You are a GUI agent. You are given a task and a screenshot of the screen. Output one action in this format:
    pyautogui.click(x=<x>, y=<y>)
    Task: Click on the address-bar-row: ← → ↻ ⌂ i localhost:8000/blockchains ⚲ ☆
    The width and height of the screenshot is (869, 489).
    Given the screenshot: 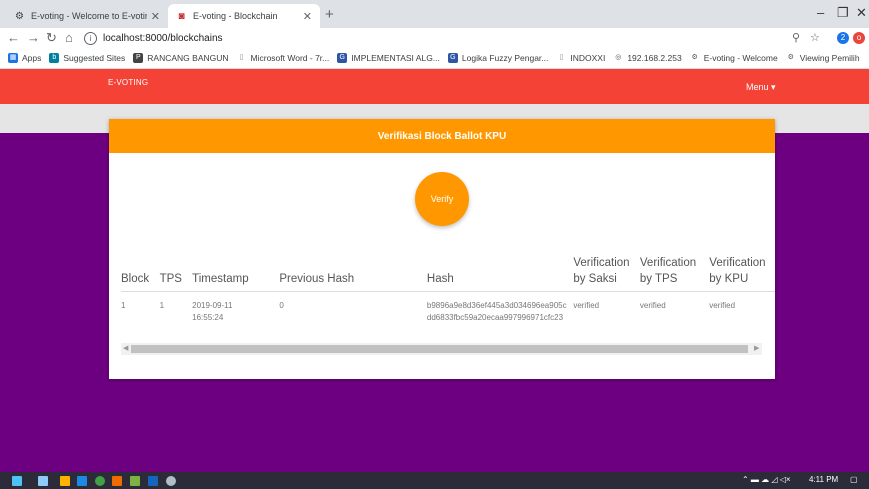 What is the action you would take?
    pyautogui.click(x=434, y=38)
    